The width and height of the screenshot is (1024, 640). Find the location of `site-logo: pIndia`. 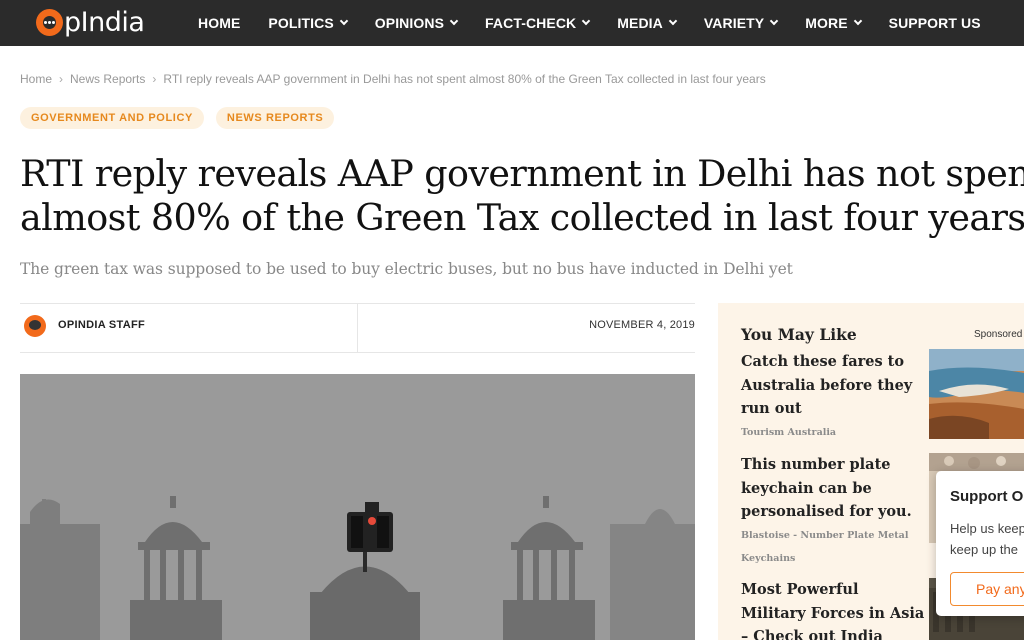

site-logo: pIndia is located at coordinates (90, 22).